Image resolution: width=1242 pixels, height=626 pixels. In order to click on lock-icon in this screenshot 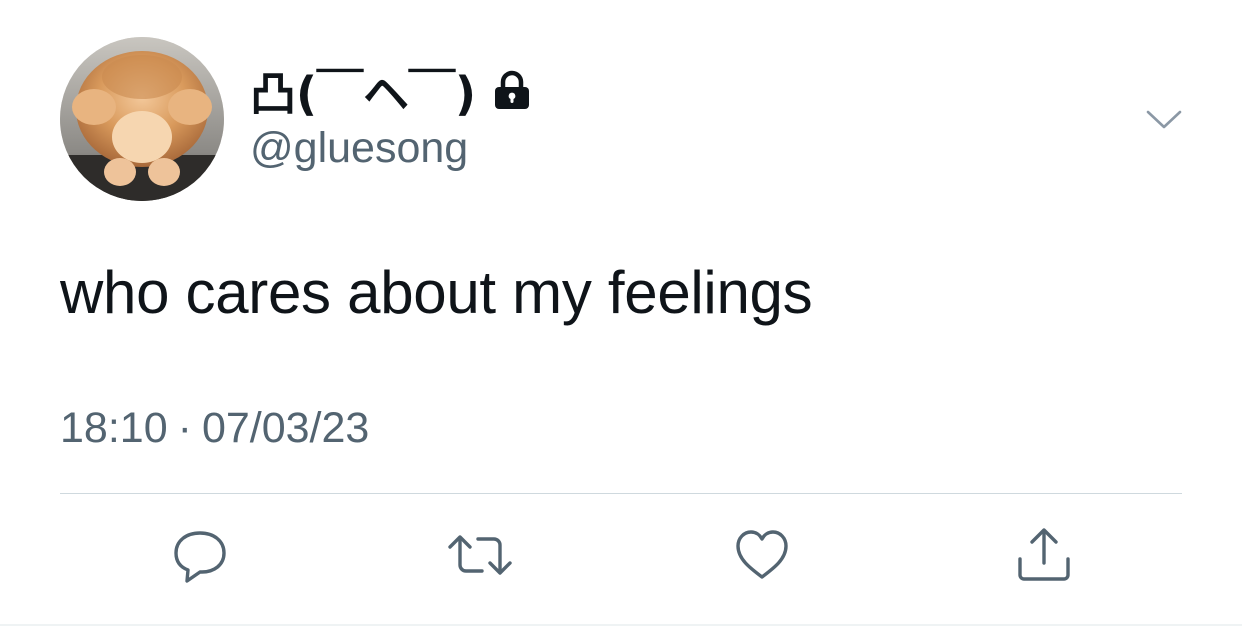, I will do `click(512, 91)`.